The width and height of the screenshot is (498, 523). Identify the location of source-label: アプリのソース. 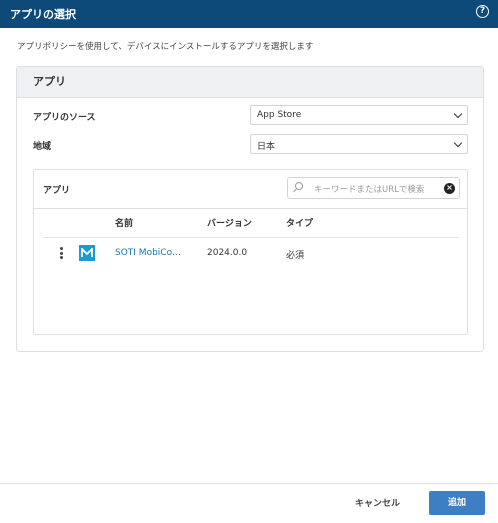
(64, 118).